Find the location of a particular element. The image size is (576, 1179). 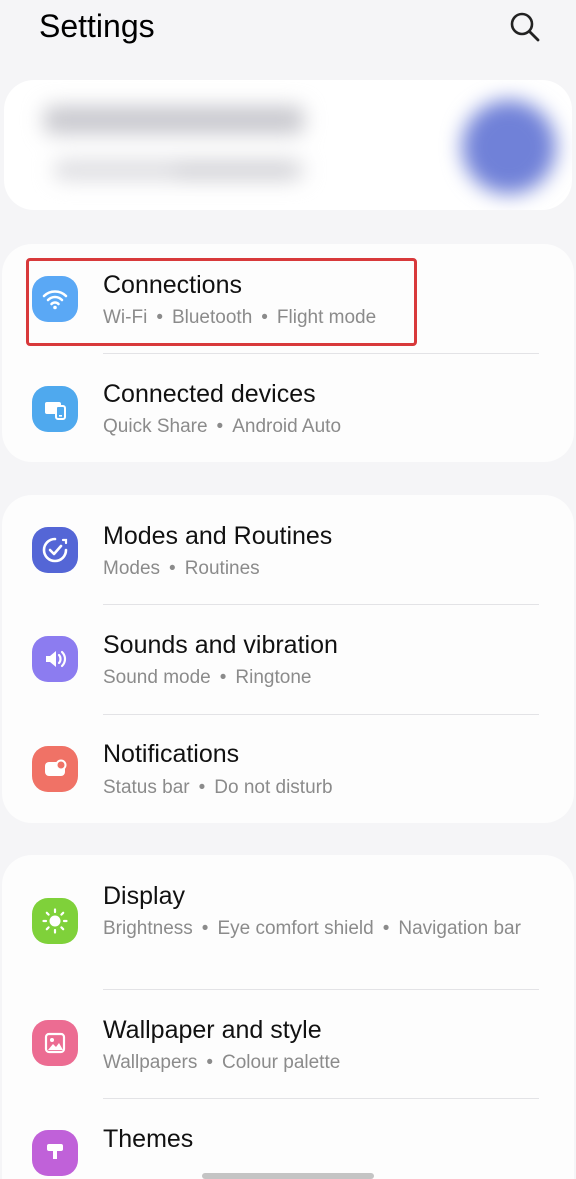

item-label: Display is located at coordinates (144, 896).